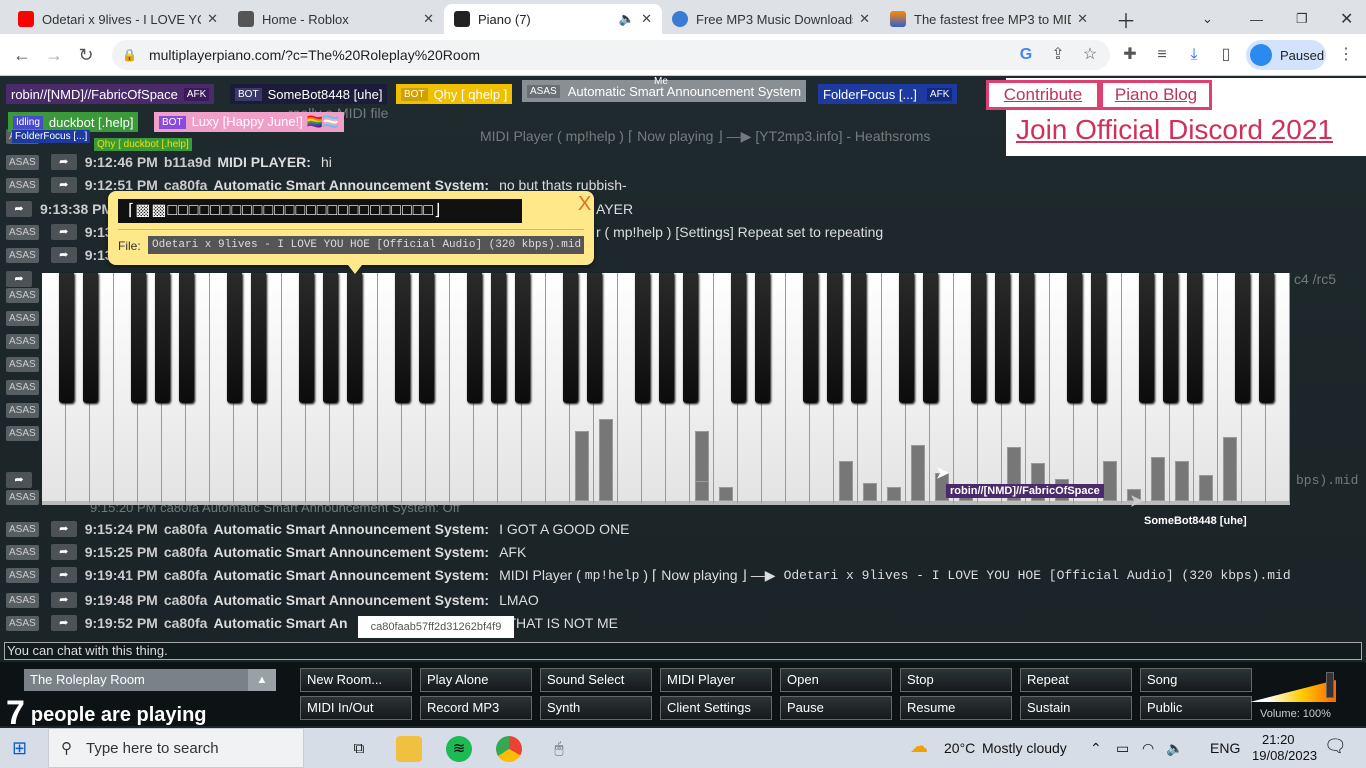 This screenshot has width=1366, height=768. I want to click on resume-button: Resume, so click(956, 708).